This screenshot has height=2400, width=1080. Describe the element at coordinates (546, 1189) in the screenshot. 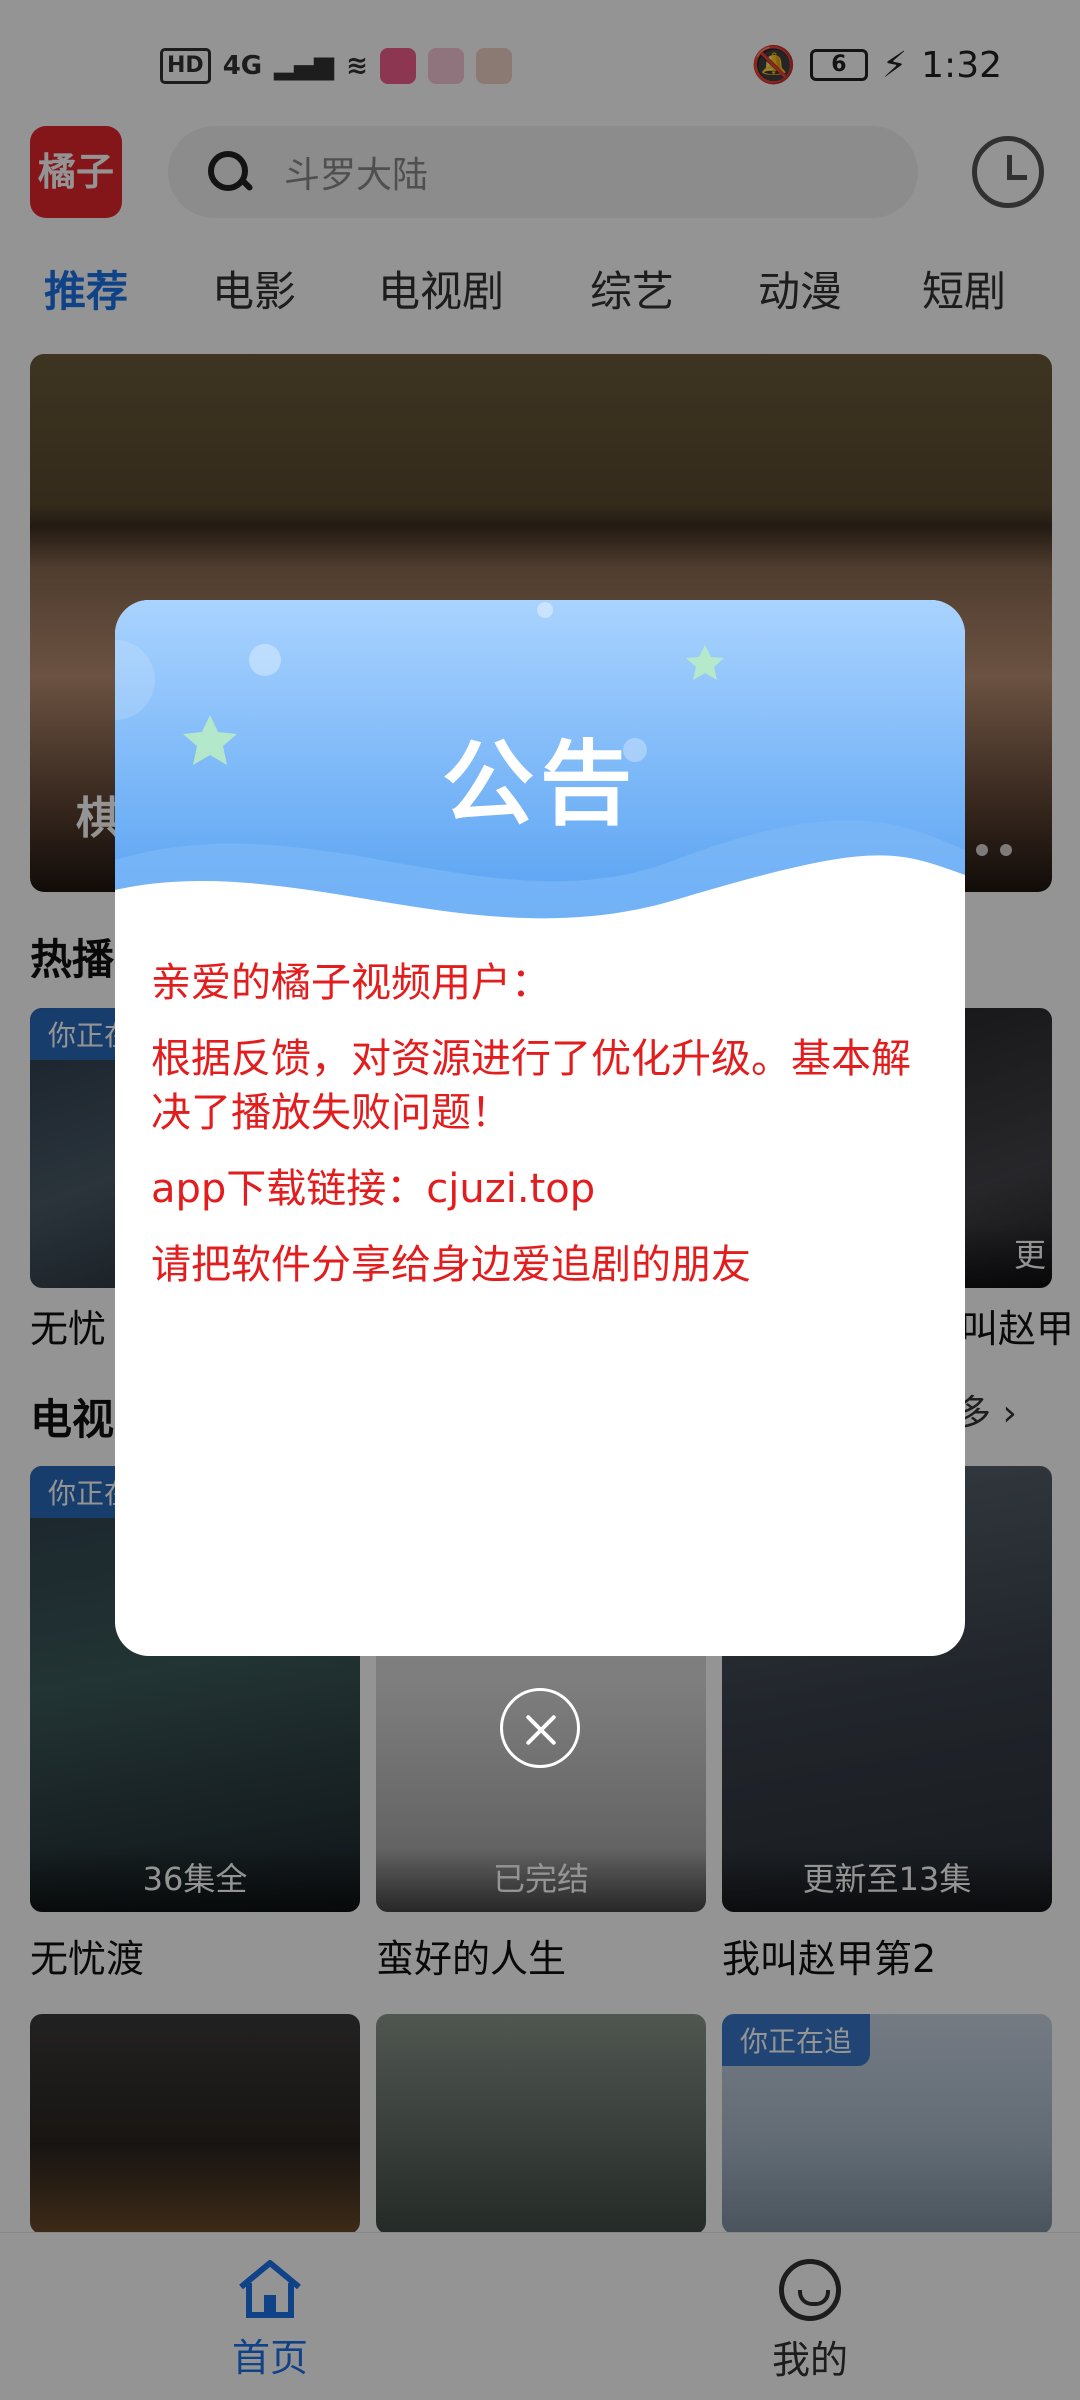

I see `notice-line-download: app下载链接：cjuzi.top` at that location.